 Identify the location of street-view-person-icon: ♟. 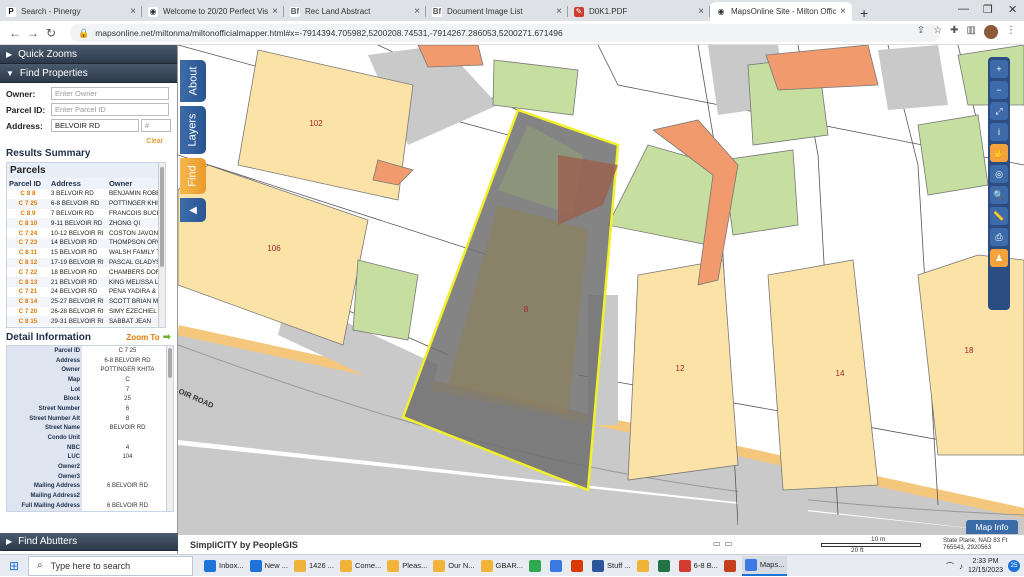
(999, 258).